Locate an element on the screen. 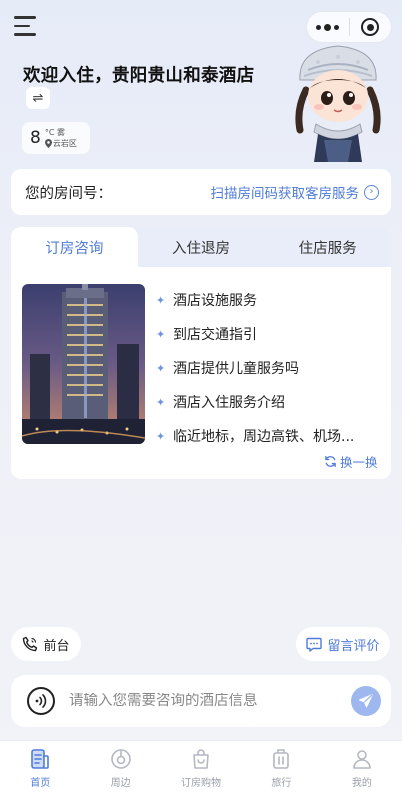 Image resolution: width=402 pixels, height=800 pixels. list-item: ✦ 到店交通指引 is located at coordinates (268, 334).